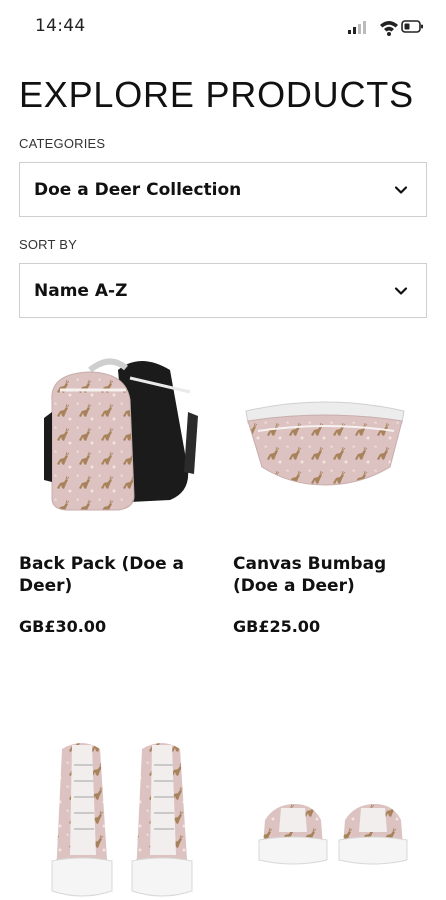  Describe the element at coordinates (63, 626) in the screenshot. I see `product-price: GB£30.00` at that location.